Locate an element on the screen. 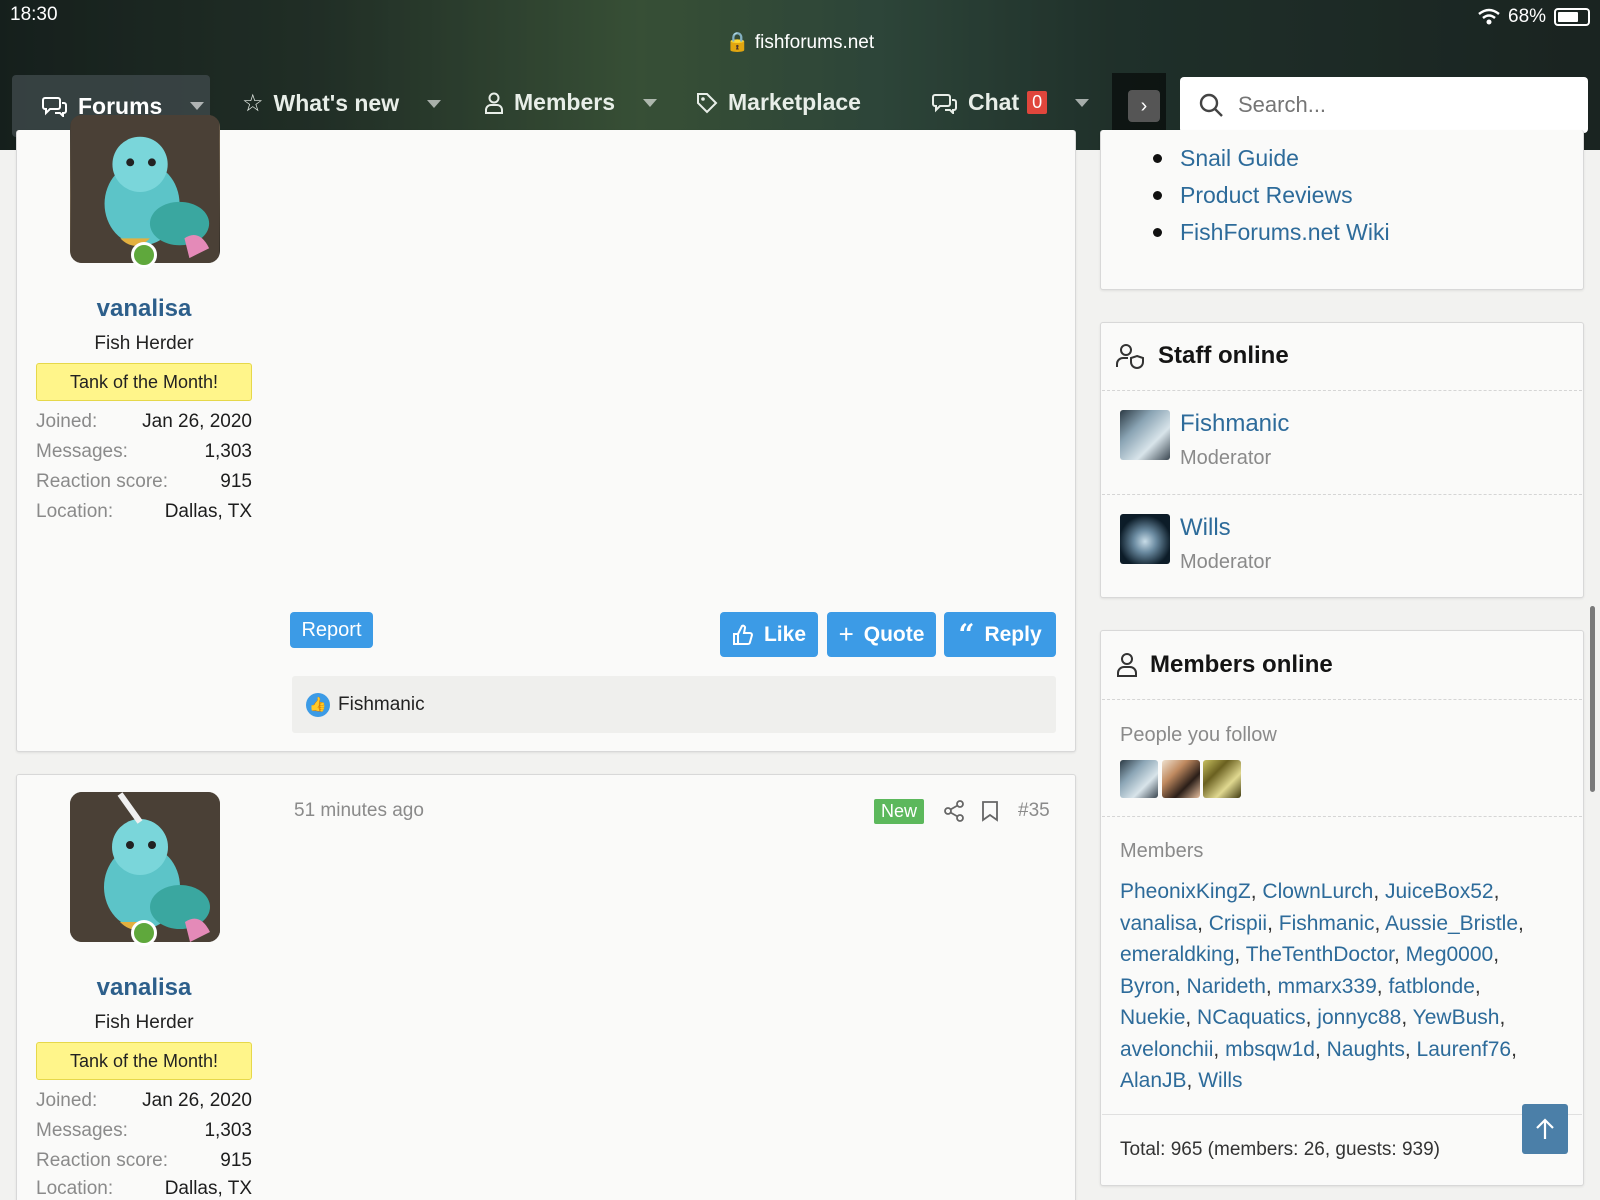 Image resolution: width=1600 pixels, height=1200 pixels. scroll-to-top-button is located at coordinates (1545, 1129).